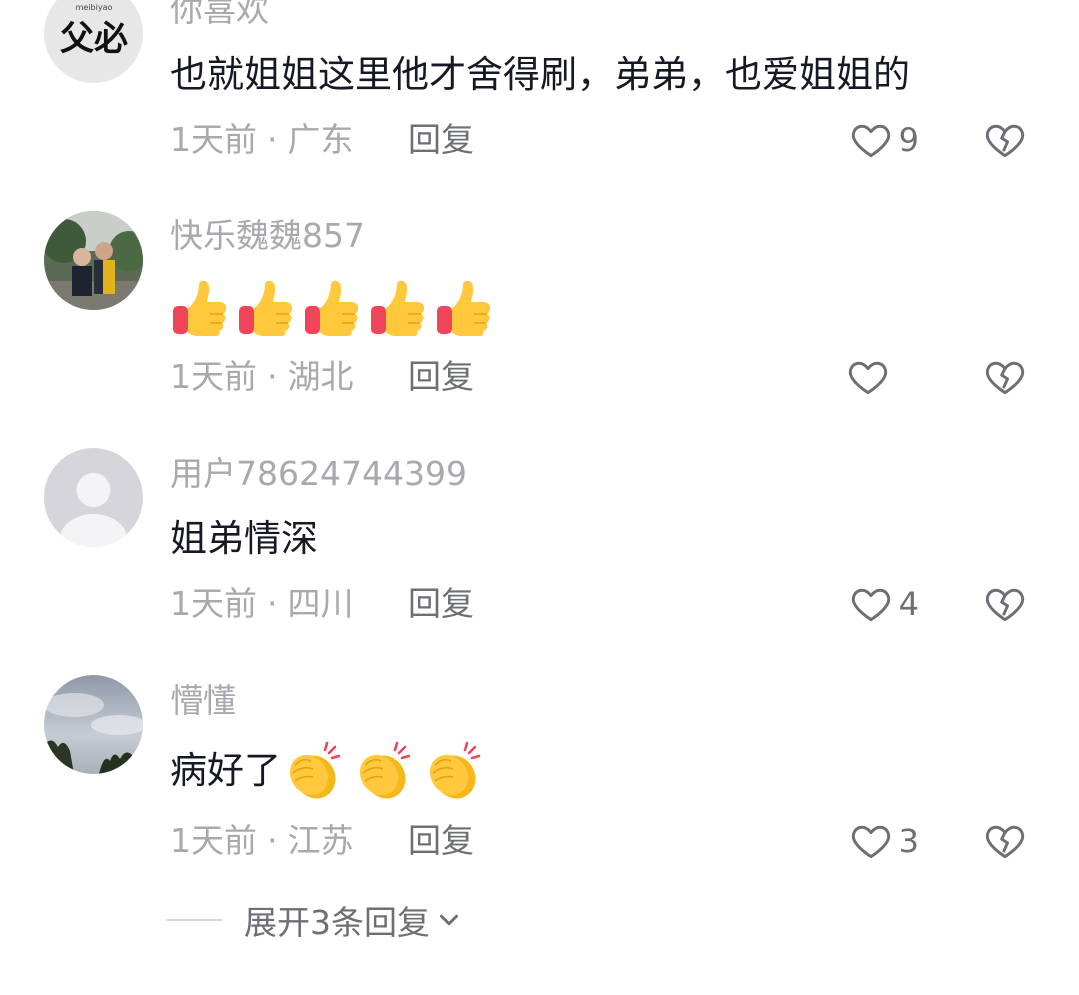 The width and height of the screenshot is (1079, 995). Describe the element at coordinates (320, 840) in the screenshot. I see `comment-location: 江苏` at that location.